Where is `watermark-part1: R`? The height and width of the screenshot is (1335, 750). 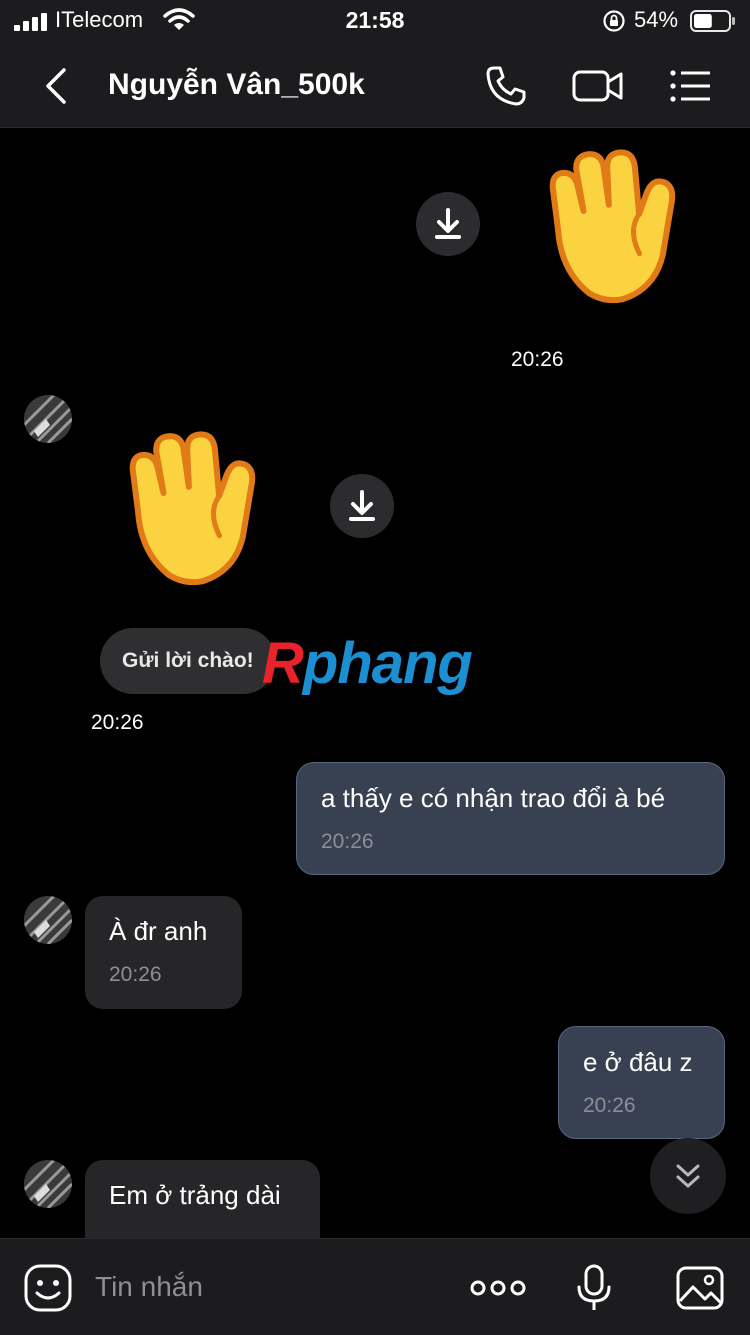 watermark-part1: R is located at coordinates (283, 663).